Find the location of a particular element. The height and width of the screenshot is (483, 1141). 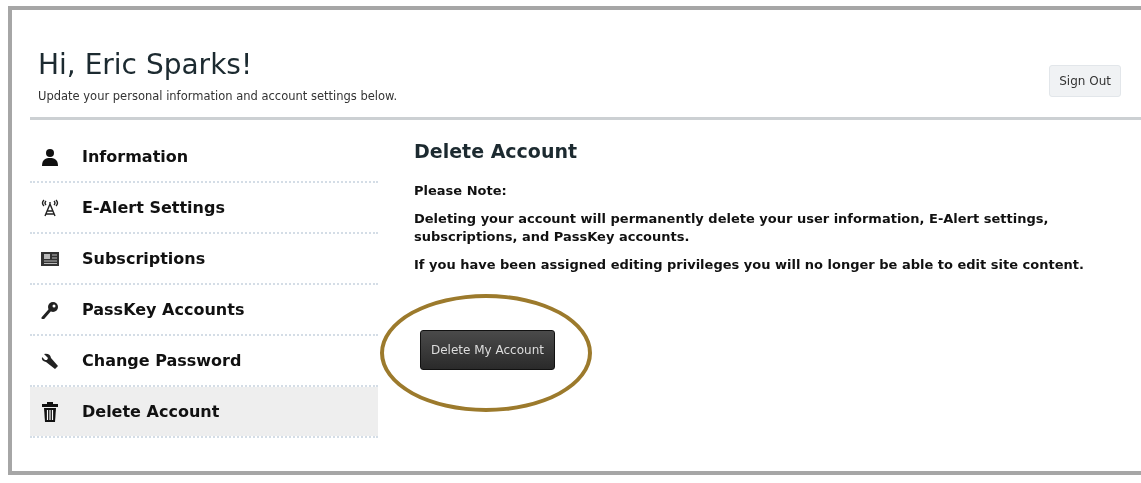

paragraph: If you have been assigned editing privileges you will no longer be able to edit site content. is located at coordinates (749, 265).